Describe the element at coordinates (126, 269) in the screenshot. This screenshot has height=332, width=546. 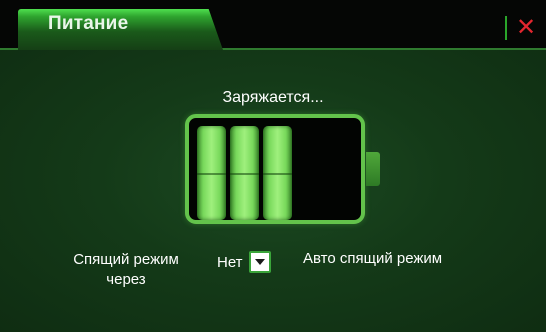
I see `sleep-timer-label: Спящий режим через` at that location.